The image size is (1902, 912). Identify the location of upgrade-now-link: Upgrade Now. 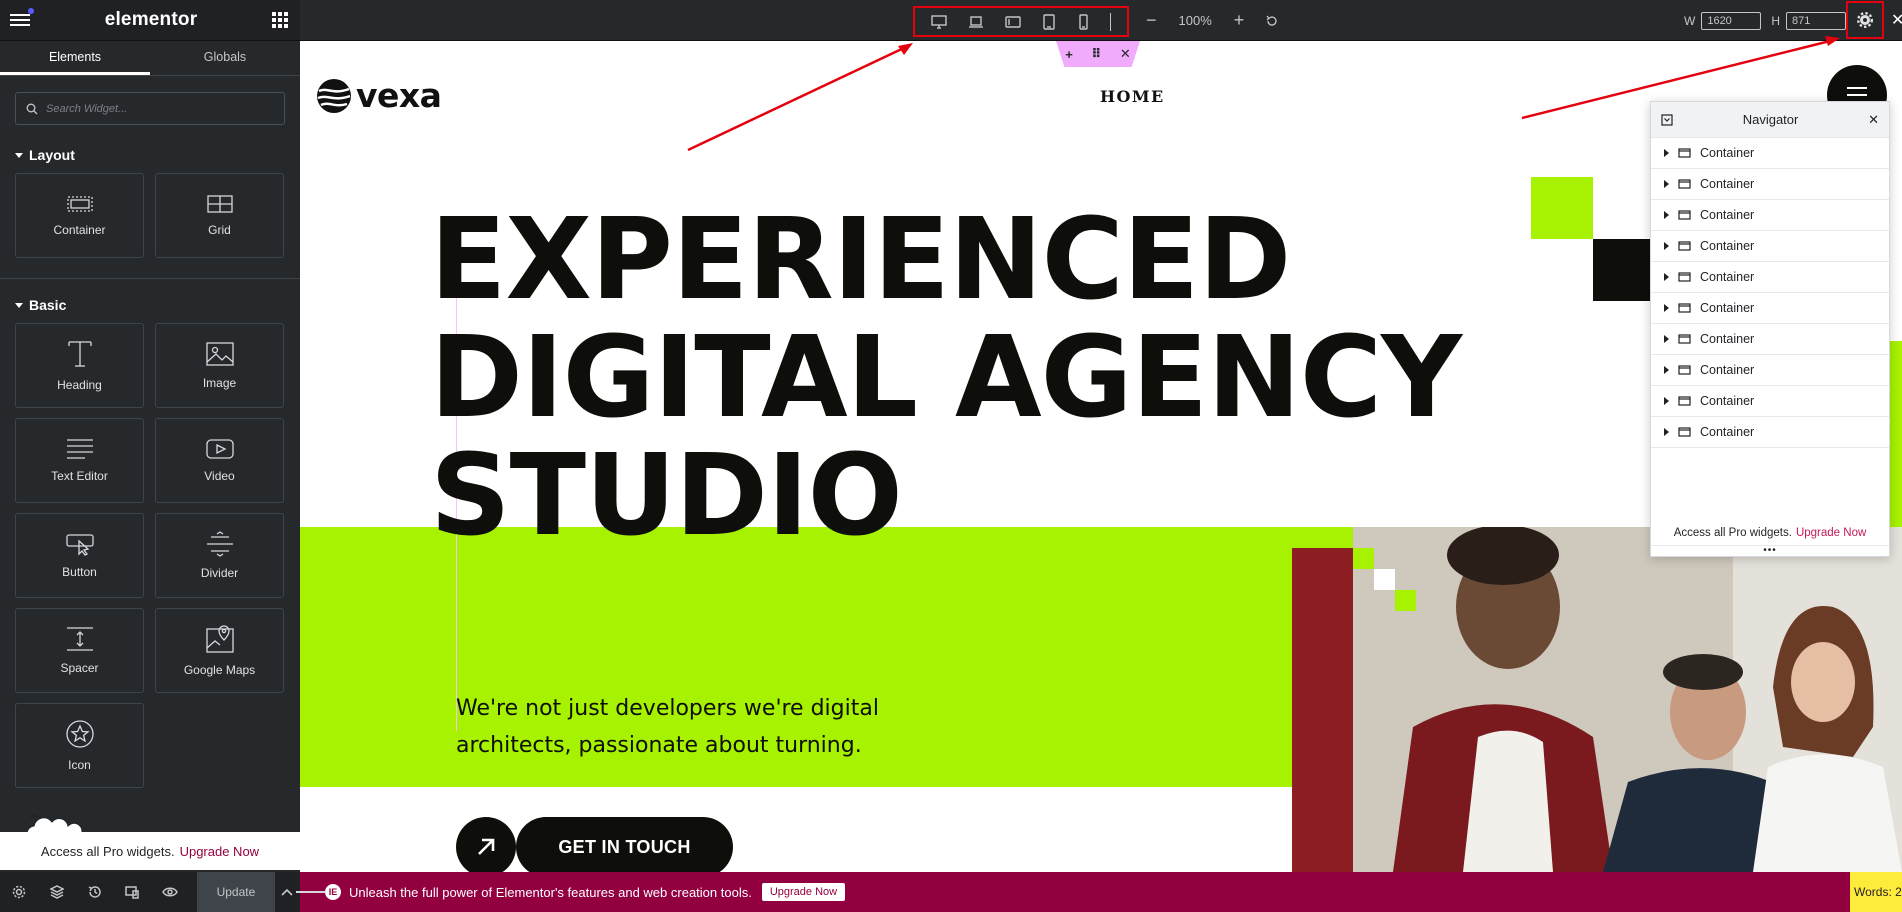
(220, 851).